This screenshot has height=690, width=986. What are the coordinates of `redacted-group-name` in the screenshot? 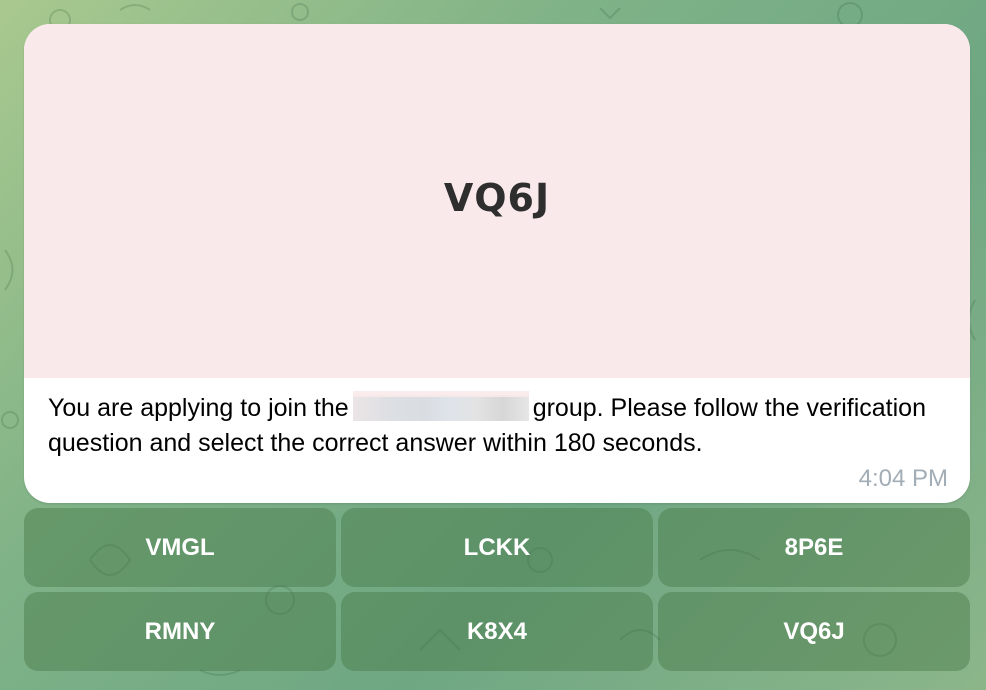 It's located at (440, 406).